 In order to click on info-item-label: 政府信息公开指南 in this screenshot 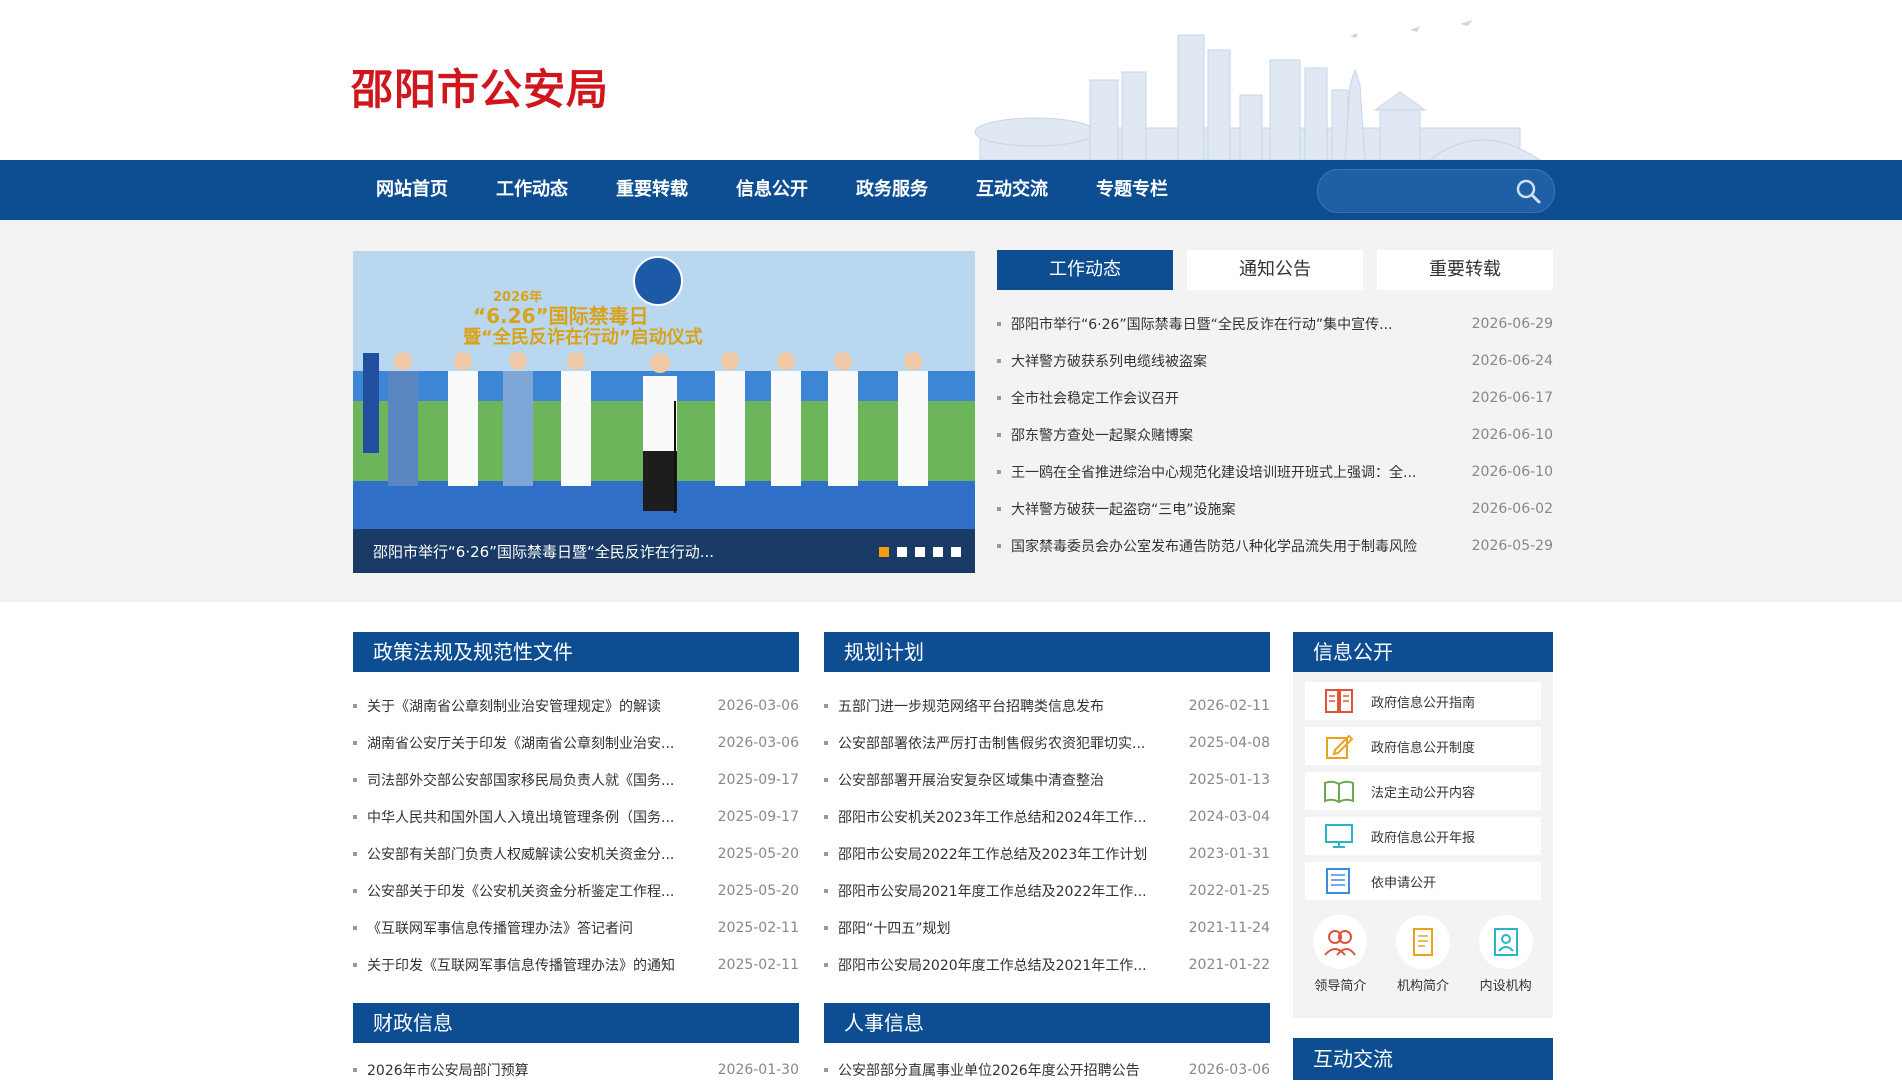, I will do `click(1423, 703)`.